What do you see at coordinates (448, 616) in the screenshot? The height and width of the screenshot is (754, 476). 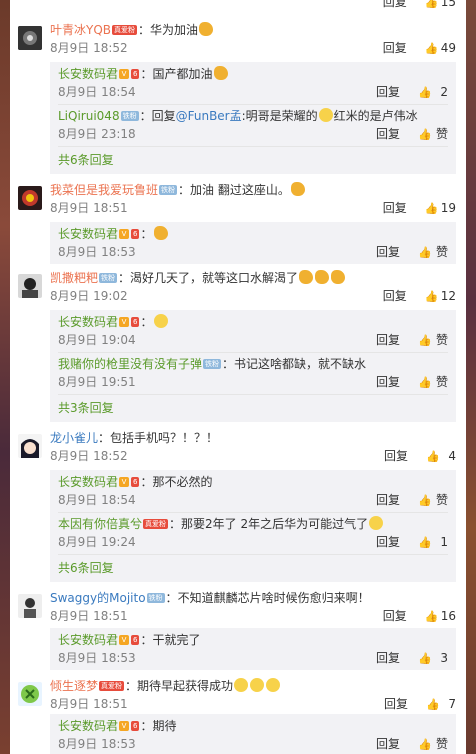 I see `like-count: 16` at bounding box center [448, 616].